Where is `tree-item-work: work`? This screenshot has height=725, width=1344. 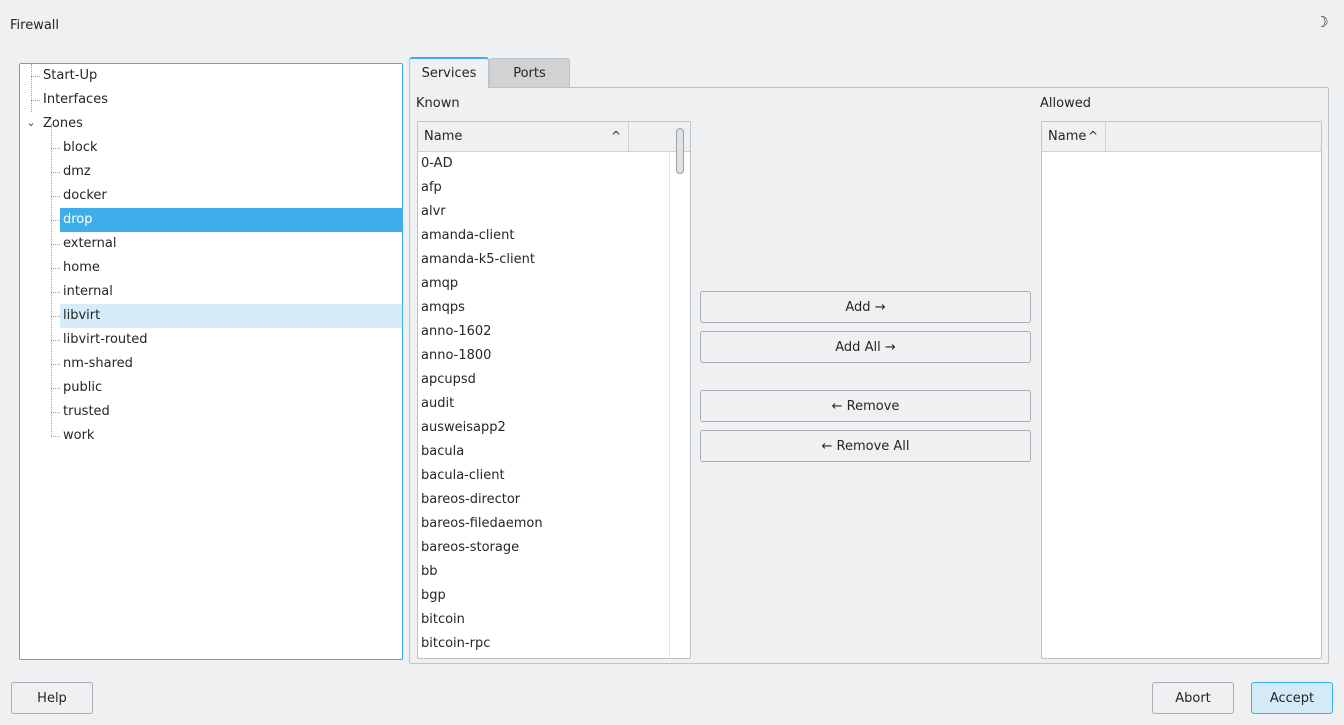 tree-item-work: work is located at coordinates (231, 436).